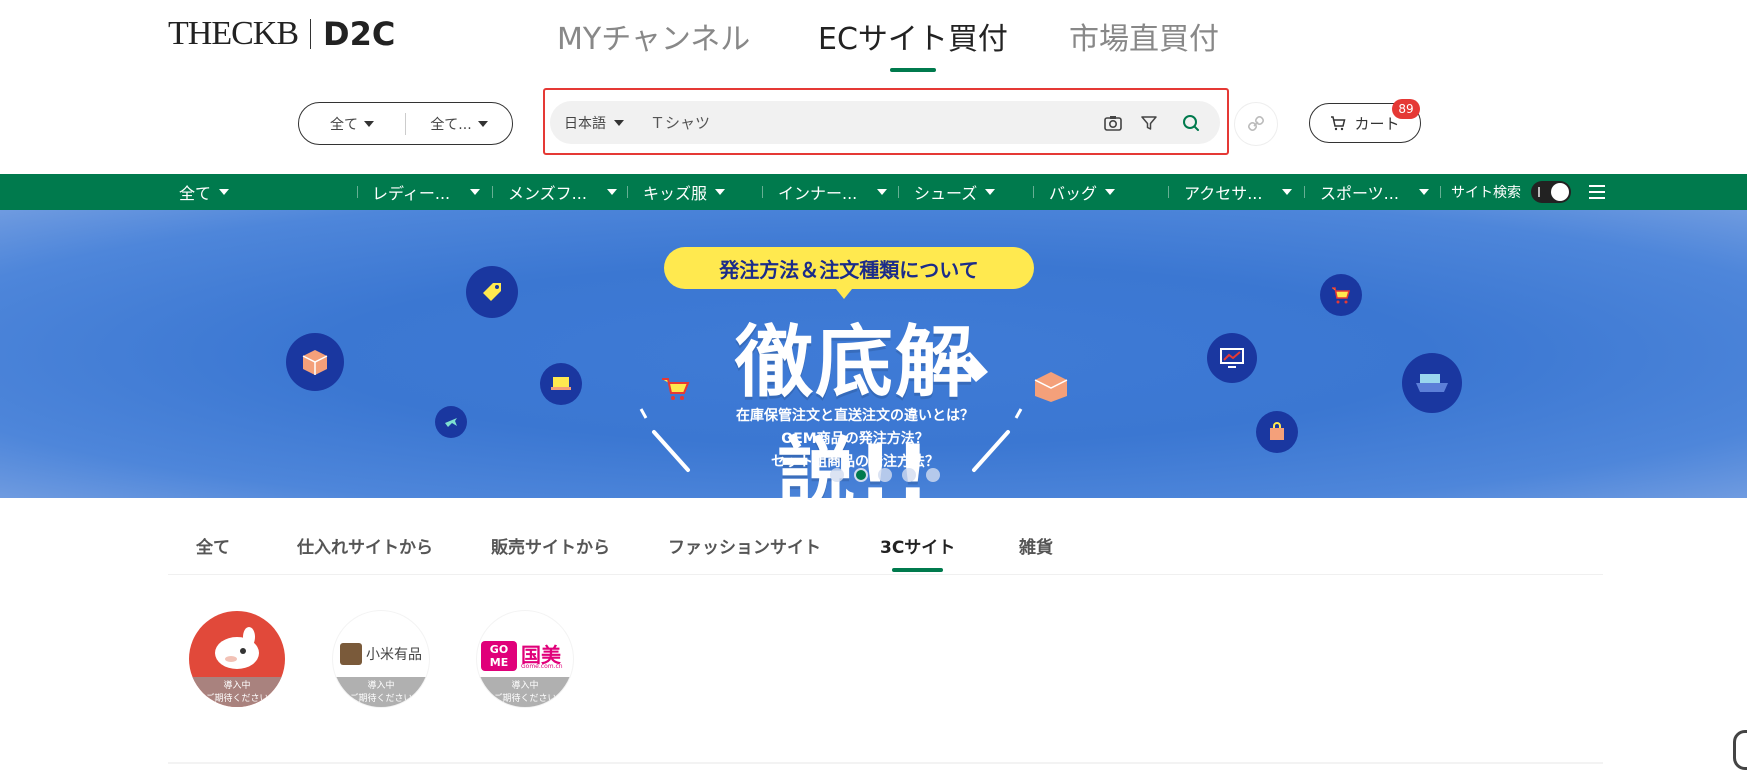 This screenshot has width=1747, height=770. Describe the element at coordinates (359, 34) in the screenshot. I see `logo-d2c: D2C` at that location.